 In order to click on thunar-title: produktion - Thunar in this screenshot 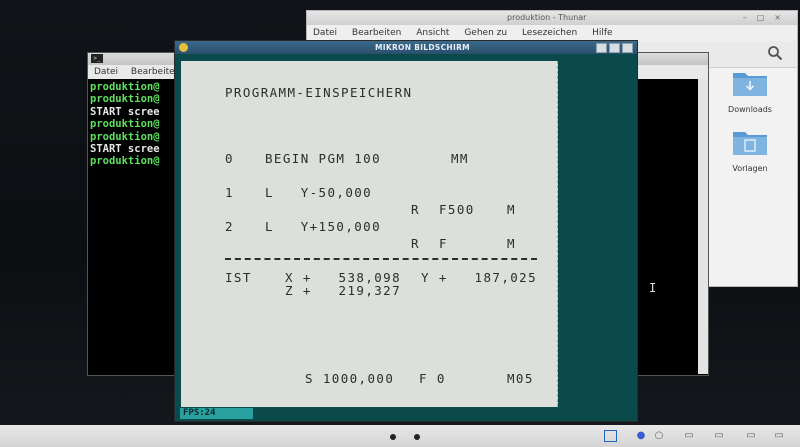, I will do `click(547, 17)`.